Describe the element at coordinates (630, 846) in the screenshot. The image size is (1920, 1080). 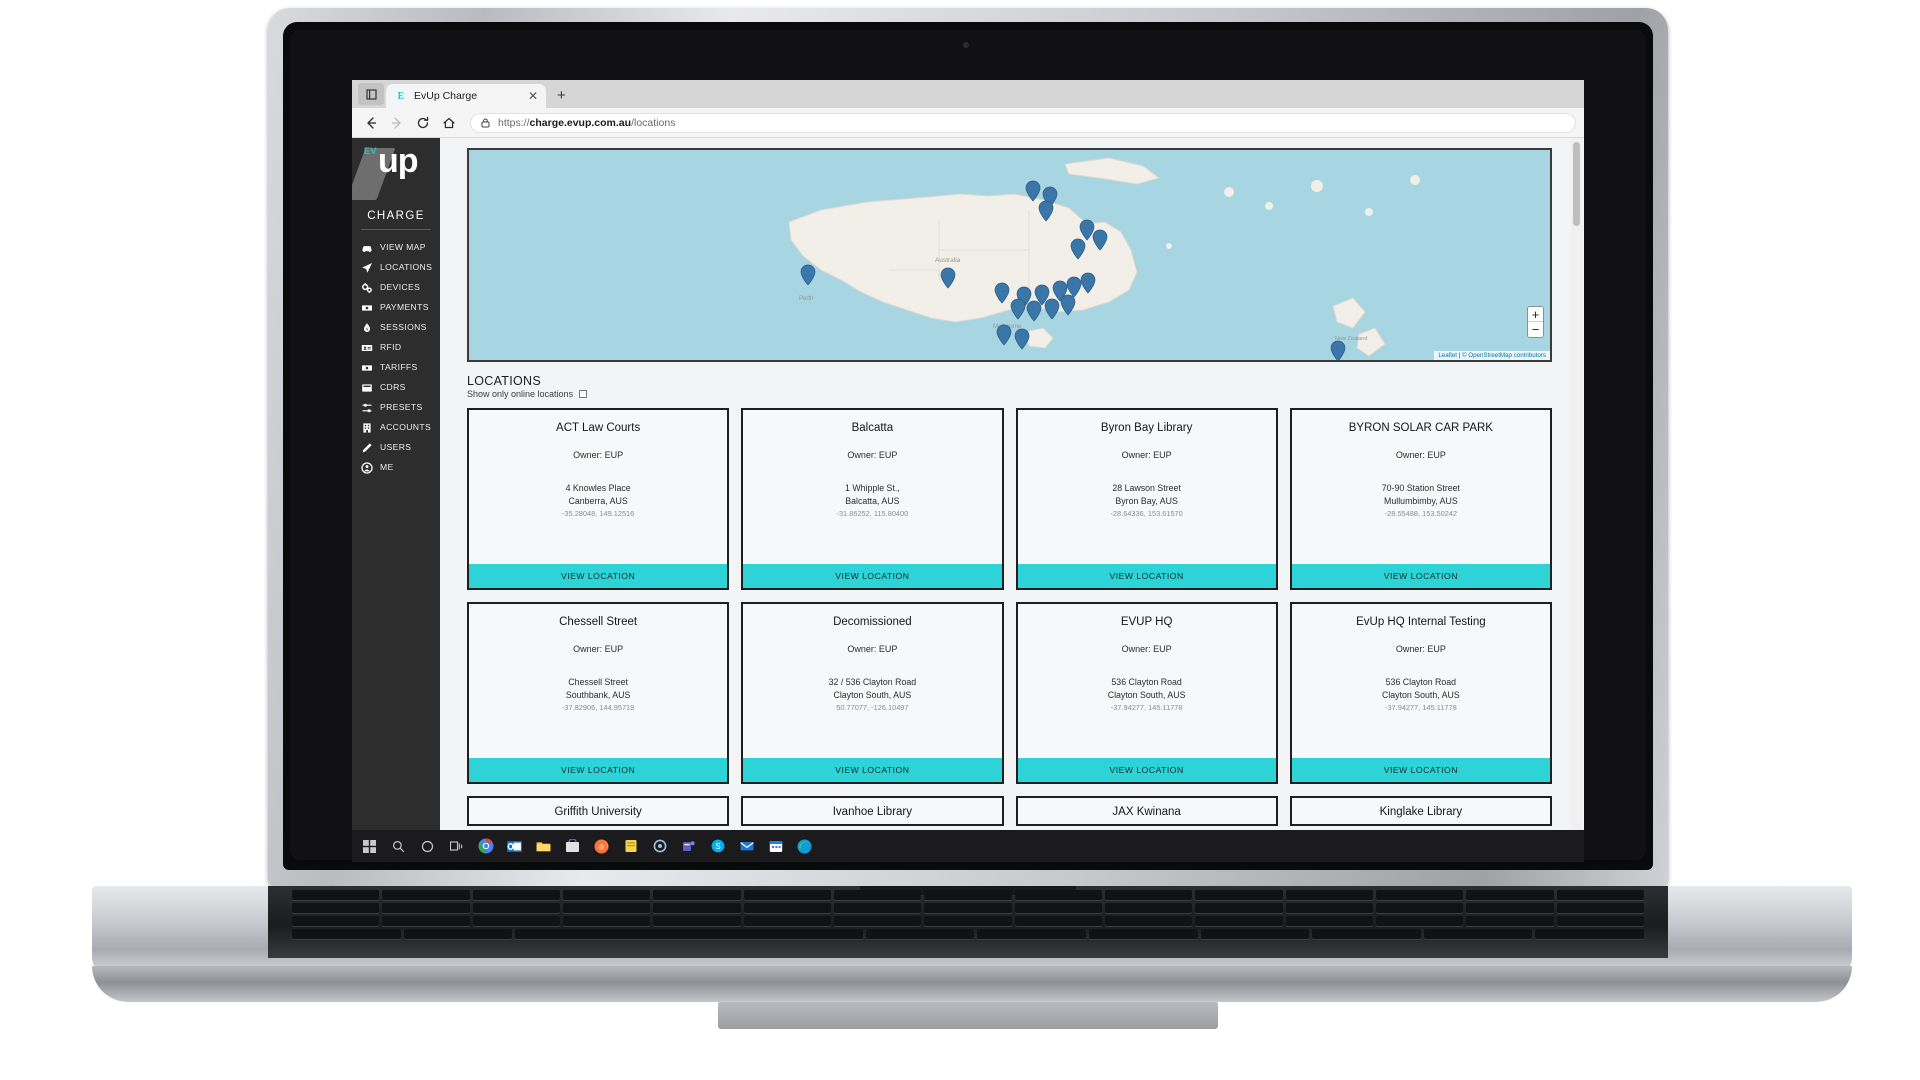
I see `notes-icon` at that location.